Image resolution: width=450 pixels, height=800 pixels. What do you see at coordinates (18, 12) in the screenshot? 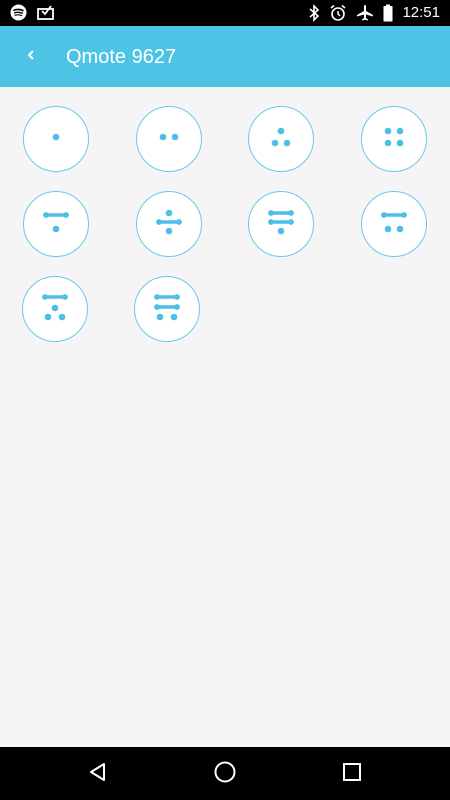
I see `spotify-icon` at bounding box center [18, 12].